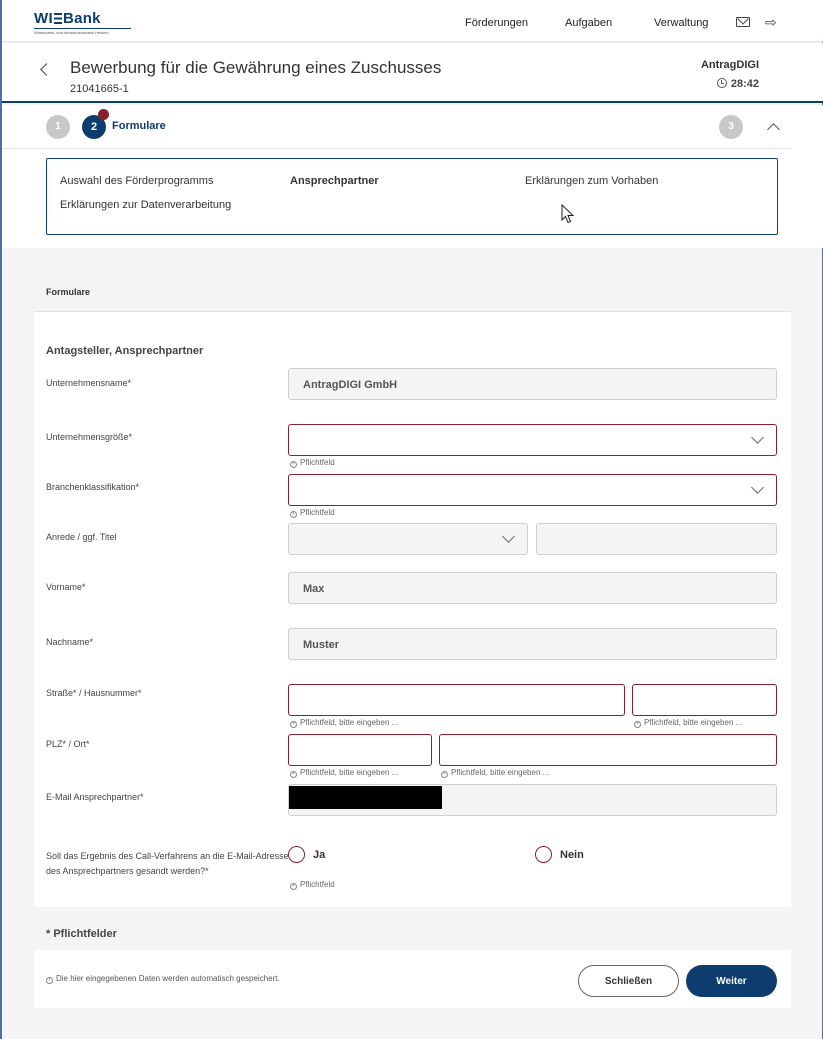 This screenshot has height=1039, width=823. Describe the element at coordinates (731, 981) in the screenshot. I see `next-button: Weiter` at that location.